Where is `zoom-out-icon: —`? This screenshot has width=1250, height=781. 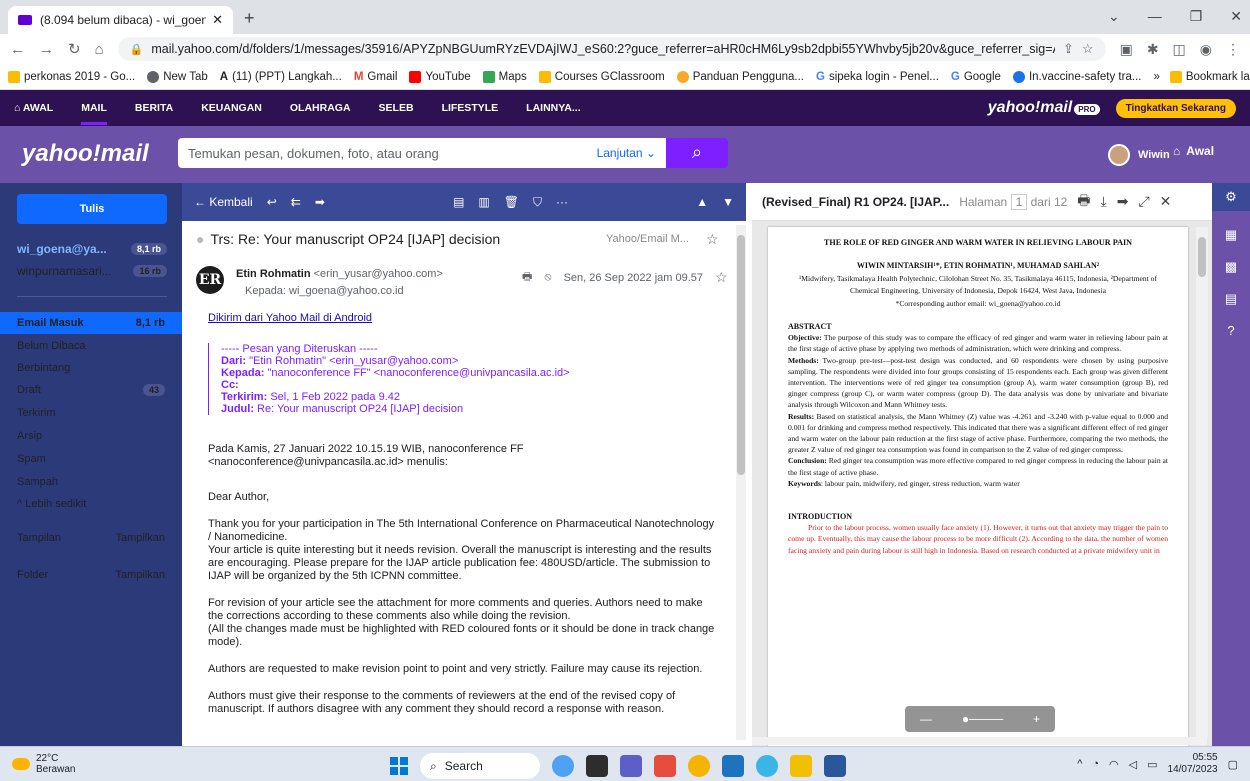 zoom-out-icon: — is located at coordinates (926, 719).